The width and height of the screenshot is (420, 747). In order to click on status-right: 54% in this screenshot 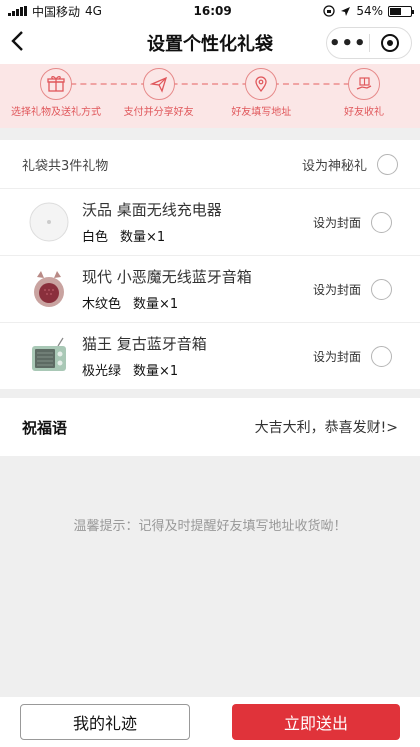, I will do `click(368, 11)`.